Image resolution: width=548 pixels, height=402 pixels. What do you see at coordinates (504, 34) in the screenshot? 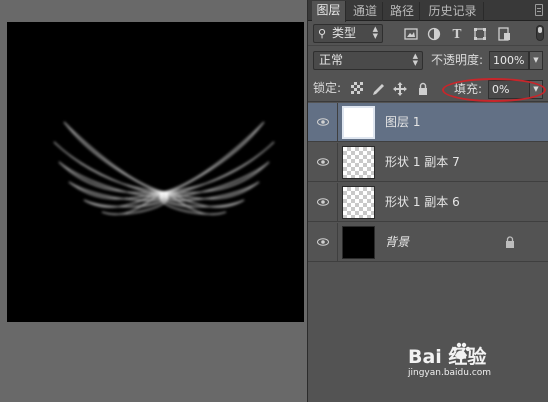
I see `smart-object-filter-icon` at bounding box center [504, 34].